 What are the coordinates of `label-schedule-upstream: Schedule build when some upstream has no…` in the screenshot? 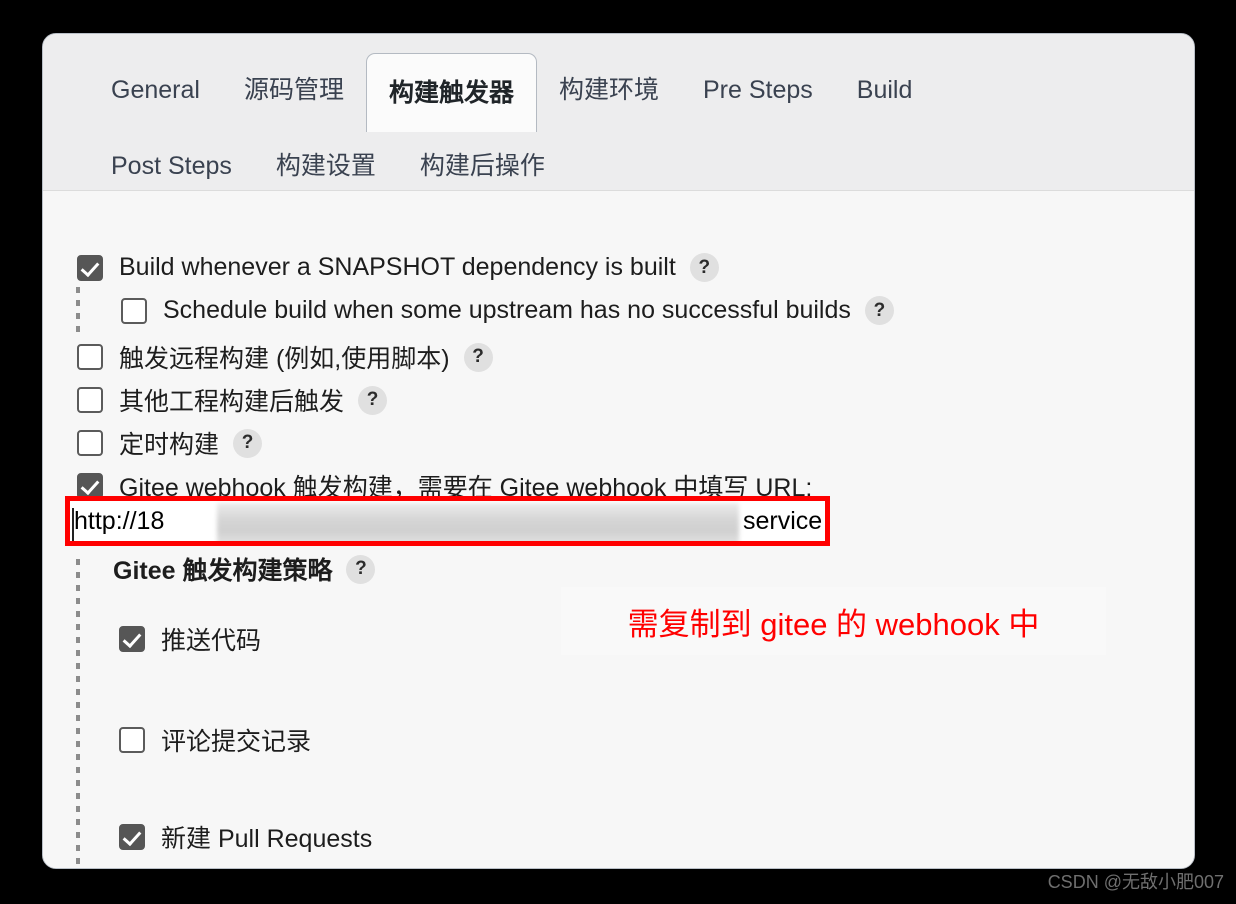 It's located at (507, 310).